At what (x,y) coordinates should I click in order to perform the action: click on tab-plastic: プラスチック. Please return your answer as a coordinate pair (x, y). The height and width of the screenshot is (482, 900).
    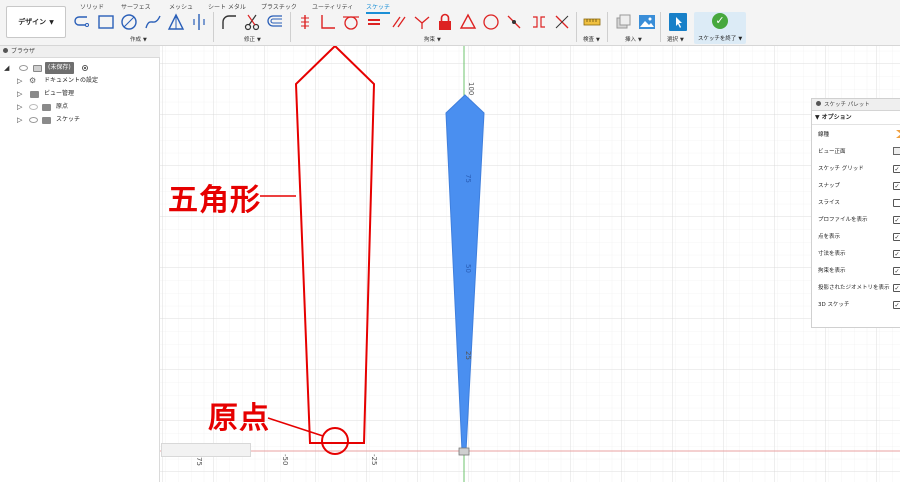
    Looking at the image, I should click on (279, 6).